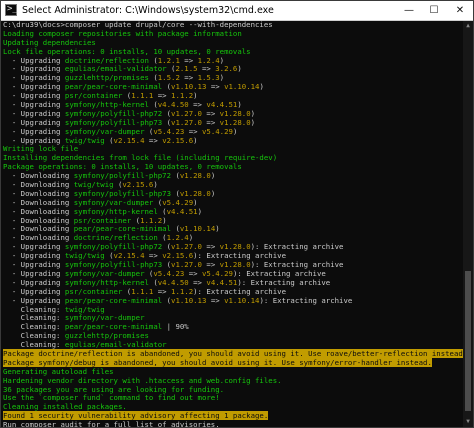  Describe the element at coordinates (41, 149) in the screenshot. I see `console-text: Writing lock file` at that location.